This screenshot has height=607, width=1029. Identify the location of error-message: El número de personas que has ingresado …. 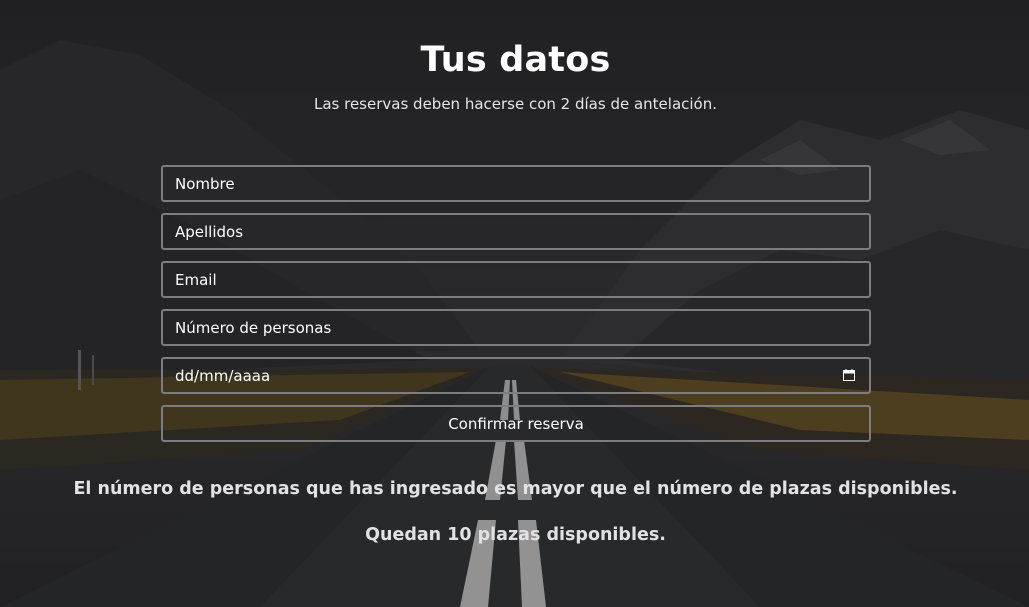
(515, 489).